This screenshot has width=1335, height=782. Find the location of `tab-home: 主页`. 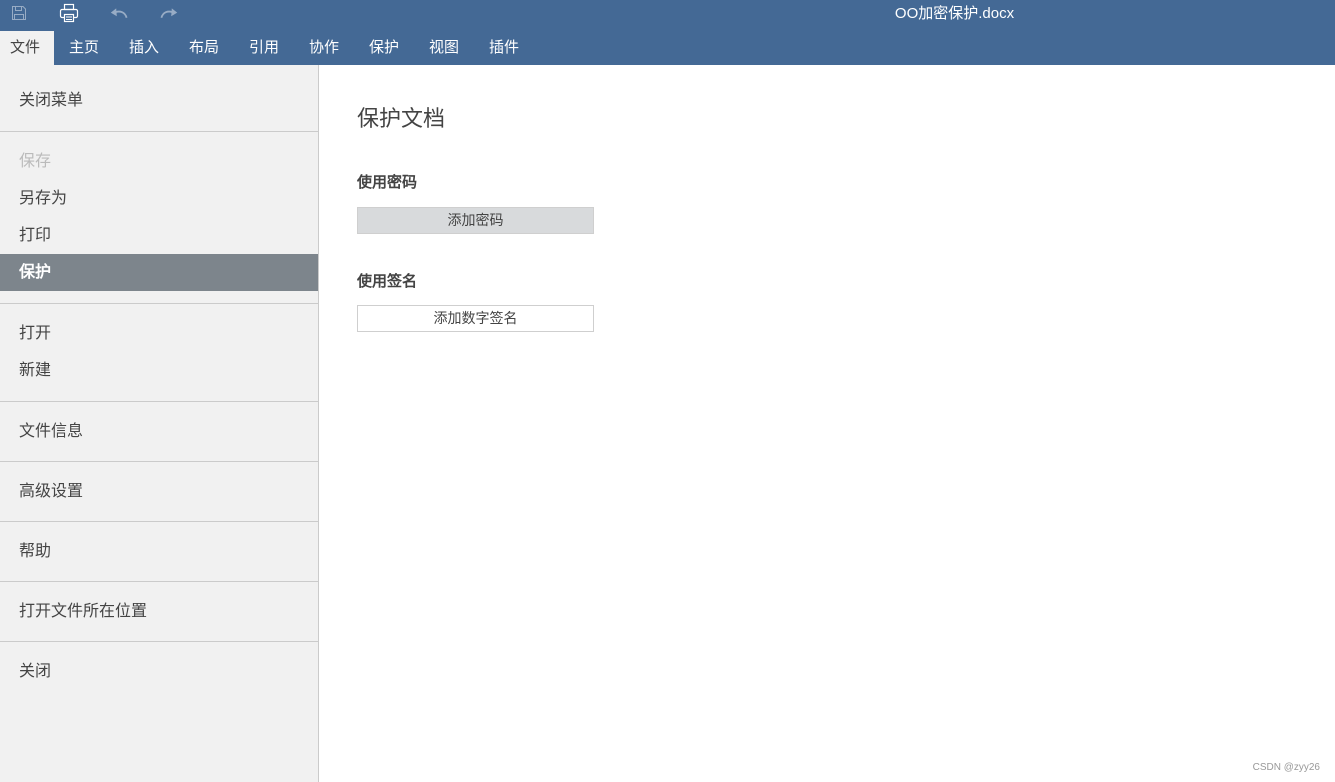

tab-home: 主页 is located at coordinates (84, 48).